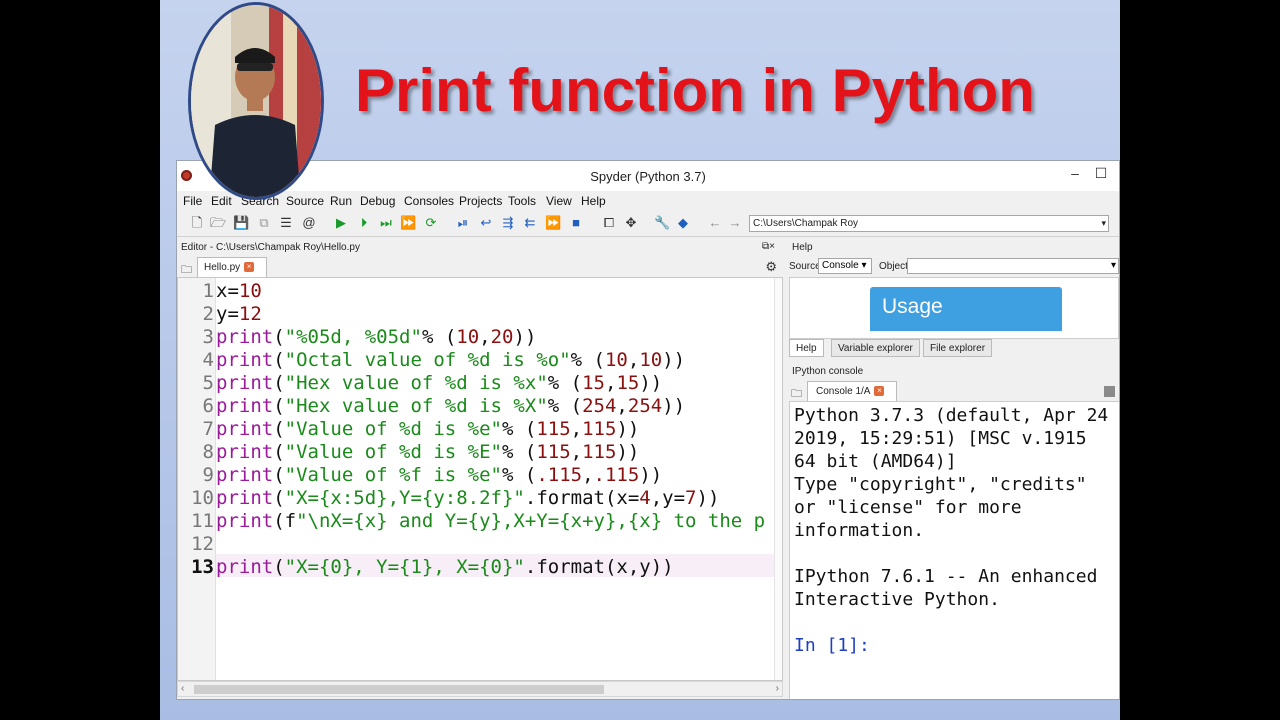  What do you see at coordinates (735, 223) in the screenshot?
I see `forward-arrow-icon: →` at bounding box center [735, 223].